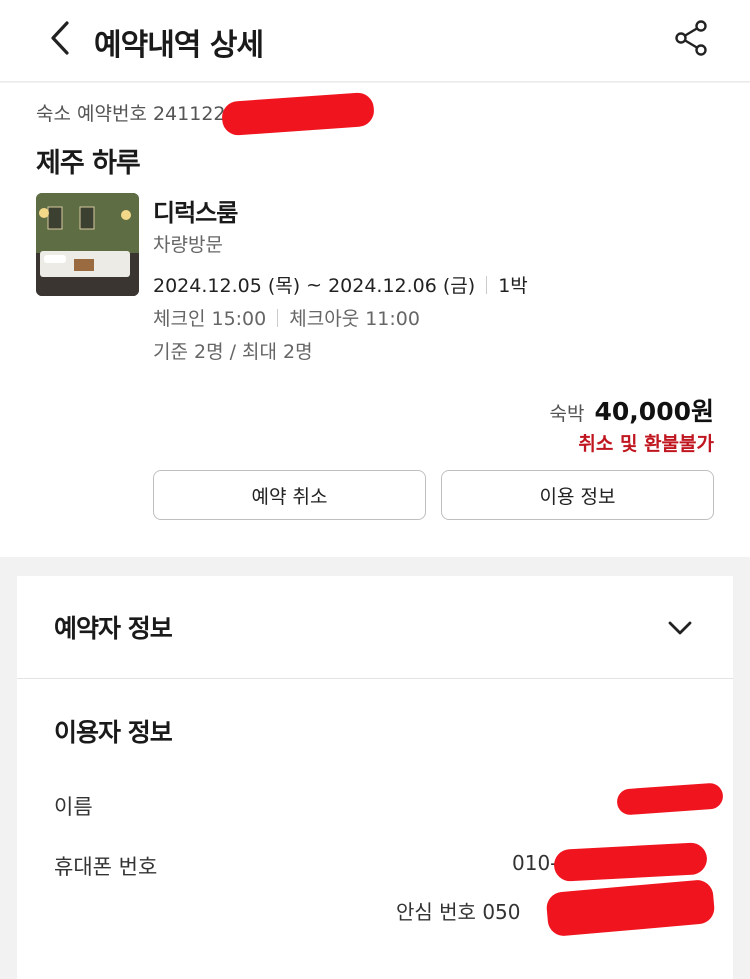 This screenshot has width=750, height=979. Describe the element at coordinates (88, 163) in the screenshot. I see `stay-name: 제주 하루` at that location.